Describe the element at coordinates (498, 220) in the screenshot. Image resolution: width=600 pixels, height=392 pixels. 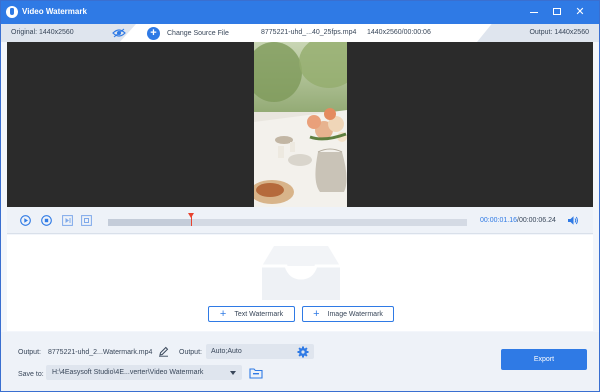
I see `current-time: 00:00:01.16` at that location.